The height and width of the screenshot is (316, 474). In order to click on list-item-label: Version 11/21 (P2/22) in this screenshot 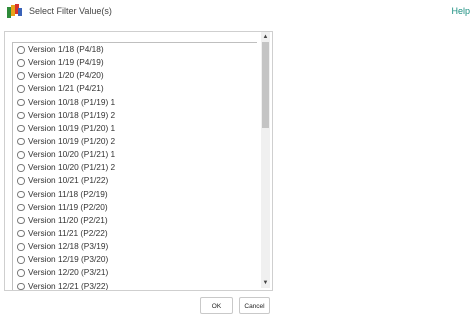, I will do `click(68, 232)`.